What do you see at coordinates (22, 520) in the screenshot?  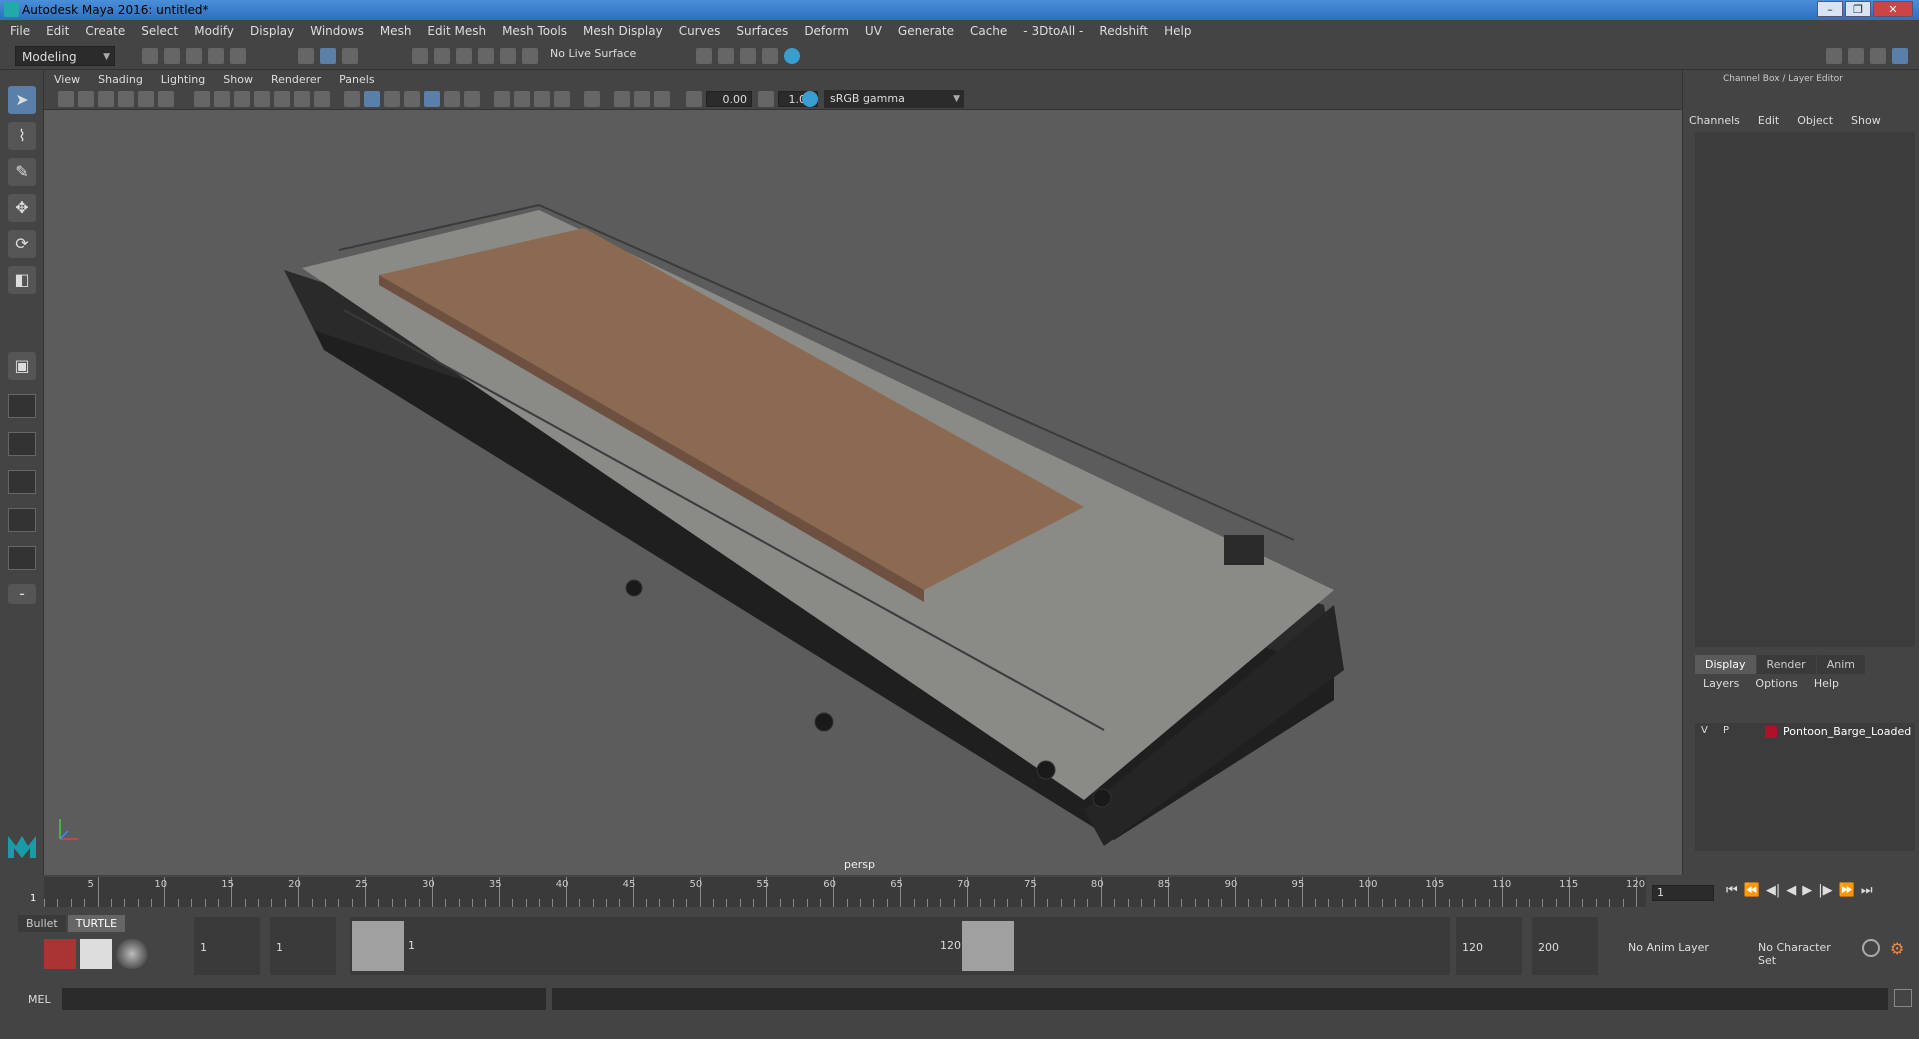 I see `outliner-persp-graph-layout-icon` at bounding box center [22, 520].